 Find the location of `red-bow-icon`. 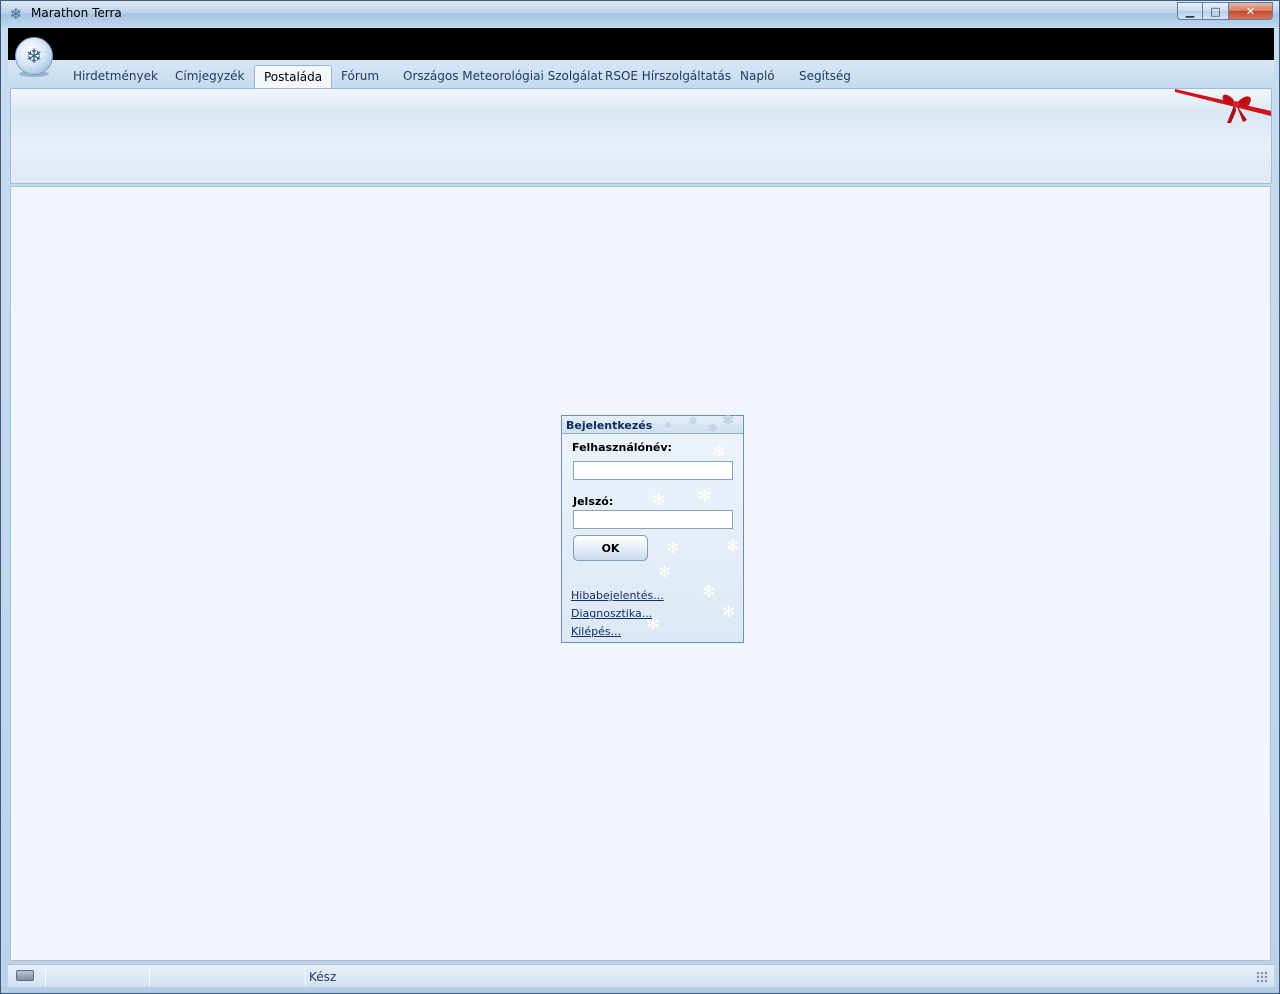

red-bow-icon is located at coordinates (1223, 106).